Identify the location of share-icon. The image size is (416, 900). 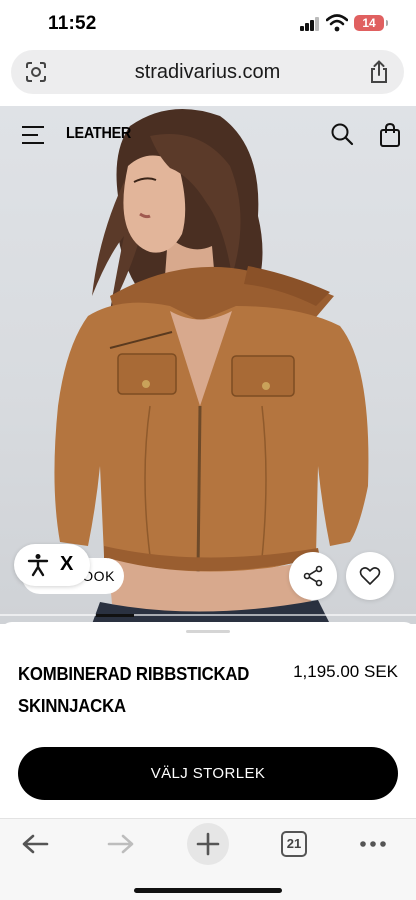
(379, 72).